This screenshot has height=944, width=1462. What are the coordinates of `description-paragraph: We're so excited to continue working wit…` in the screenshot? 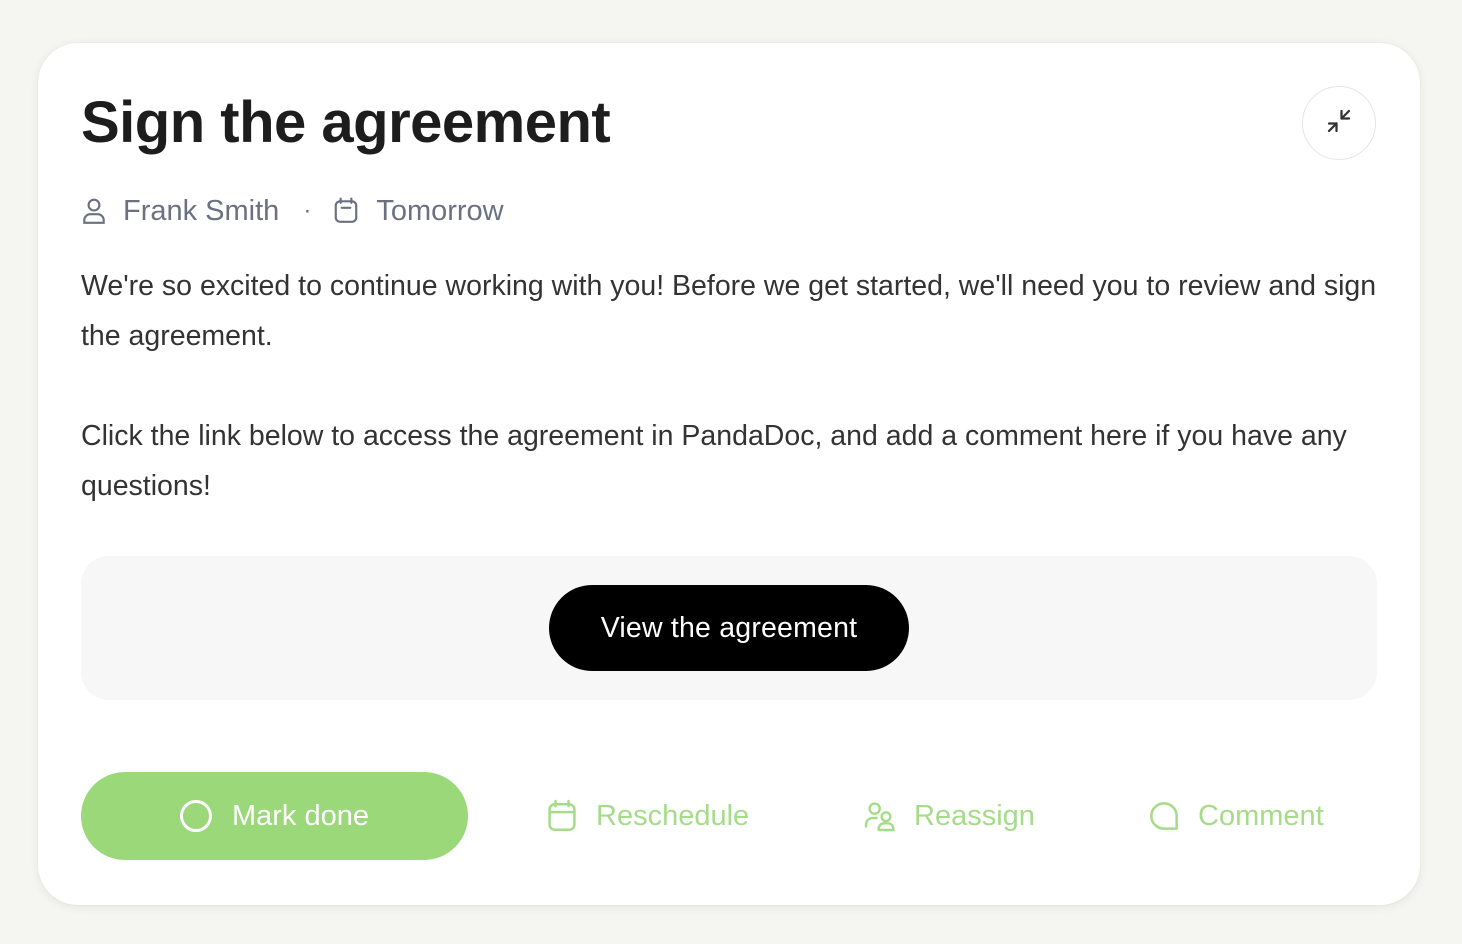 It's located at (729, 311).